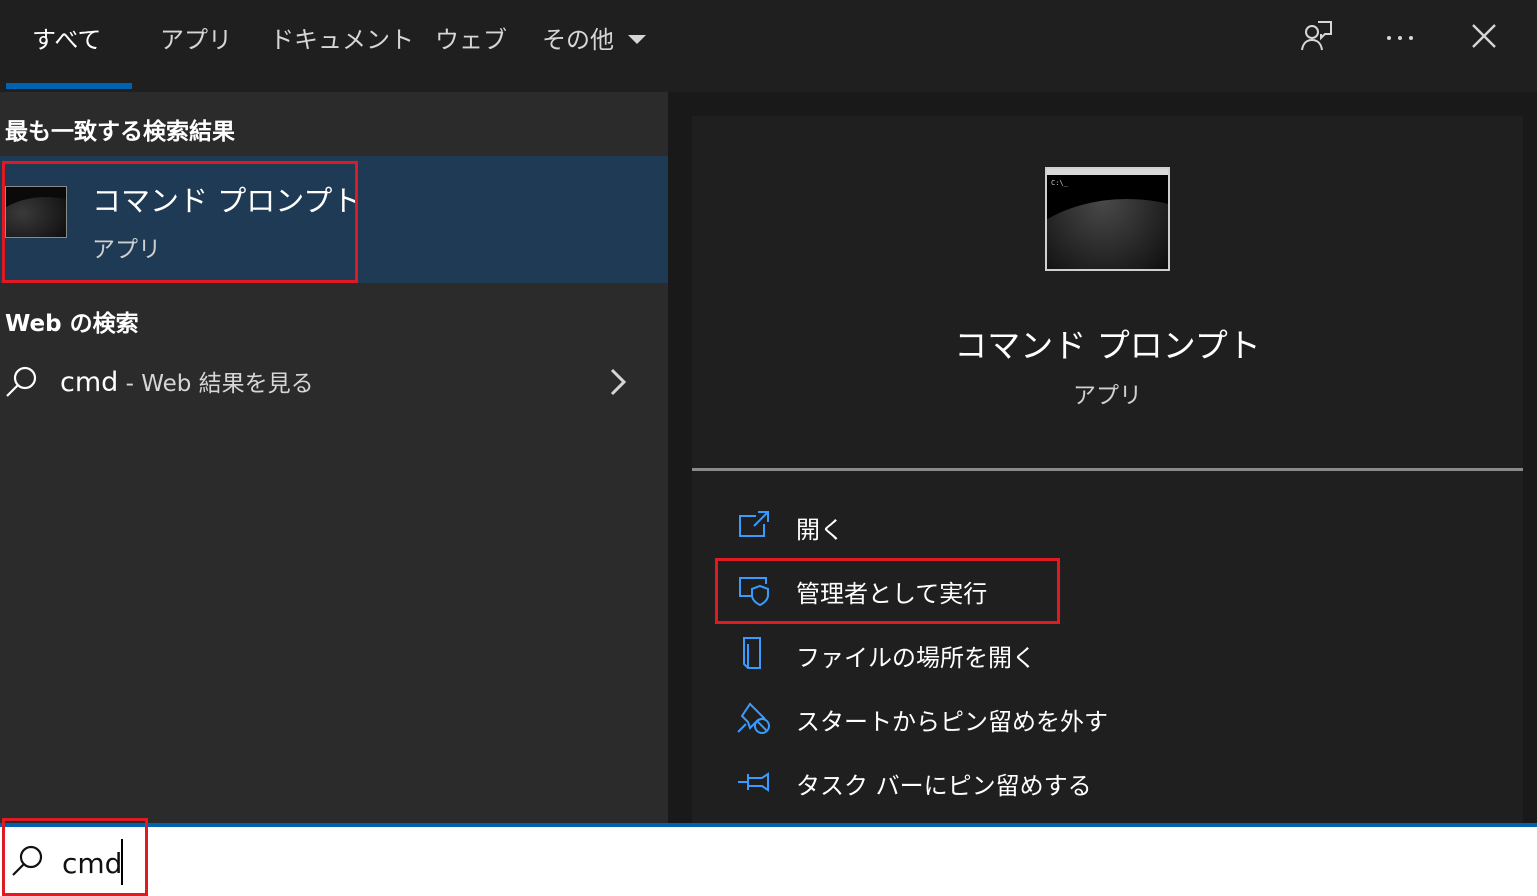  What do you see at coordinates (126, 250) in the screenshot?
I see `best-match-type: アプリ` at bounding box center [126, 250].